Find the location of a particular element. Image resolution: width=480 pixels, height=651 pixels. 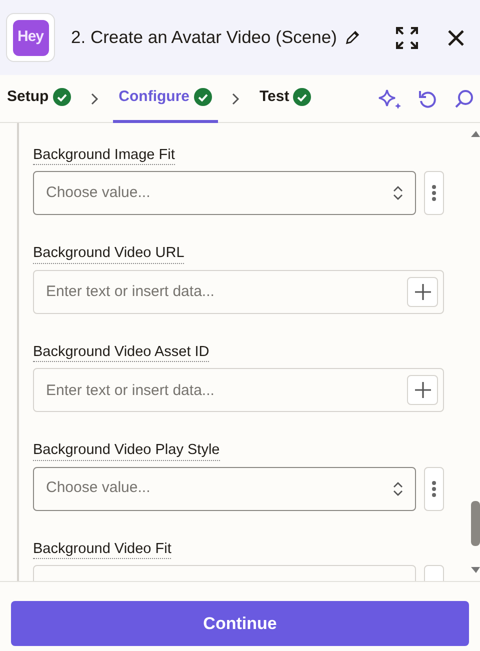

expand-icon is located at coordinates (407, 37).